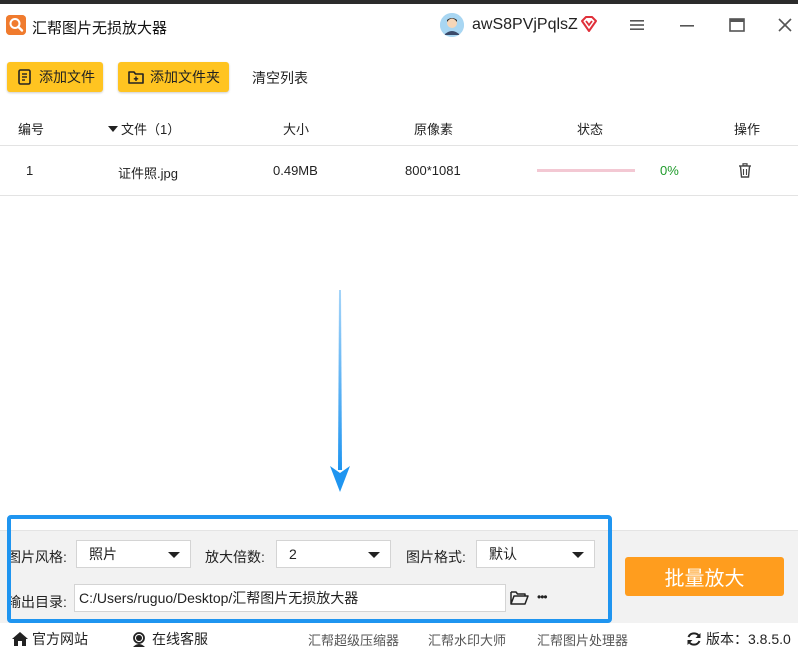  Describe the element at coordinates (136, 77) in the screenshot. I see `add-folder-icon` at that location.